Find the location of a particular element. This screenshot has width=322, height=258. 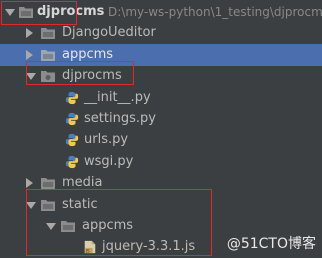

tree-row-djangoueditor: DjangoUeditor is located at coordinates (161, 33).